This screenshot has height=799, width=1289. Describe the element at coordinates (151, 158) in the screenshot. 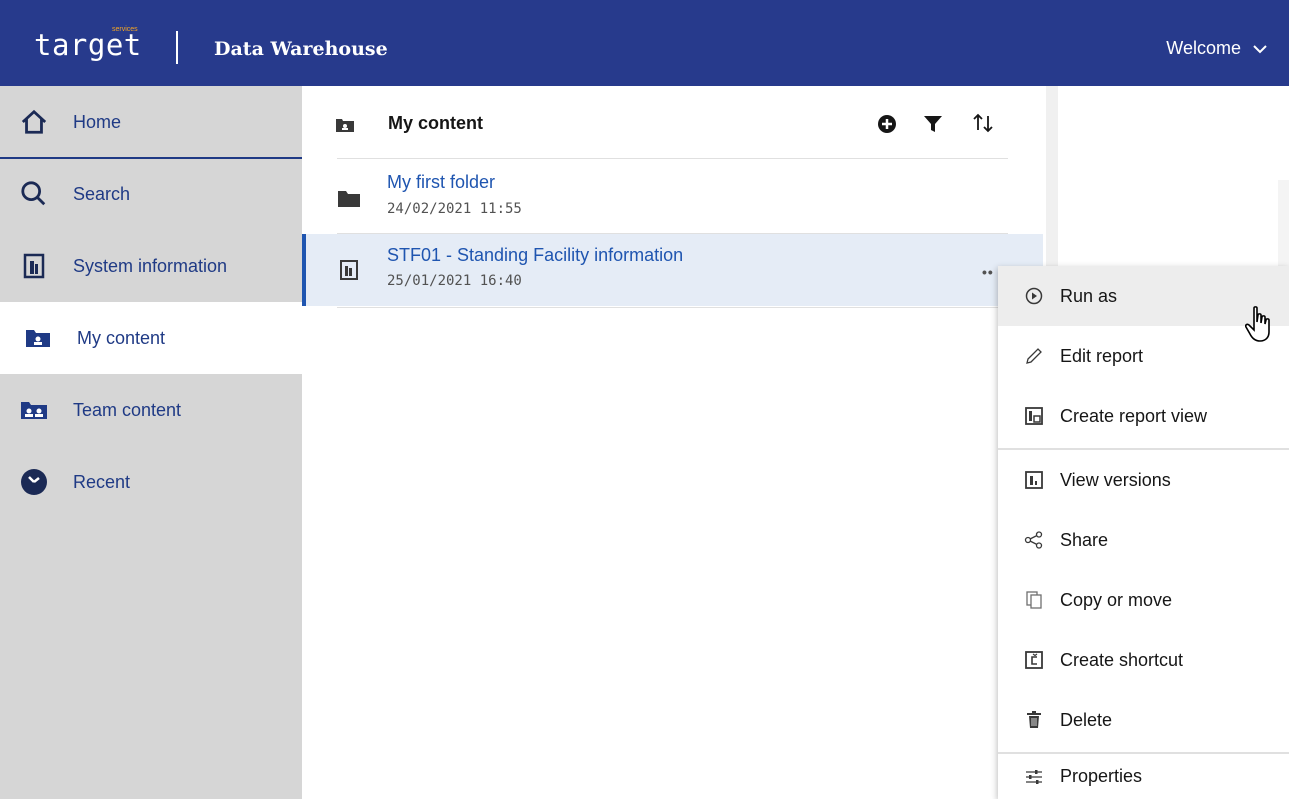

I see `home-underline` at that location.